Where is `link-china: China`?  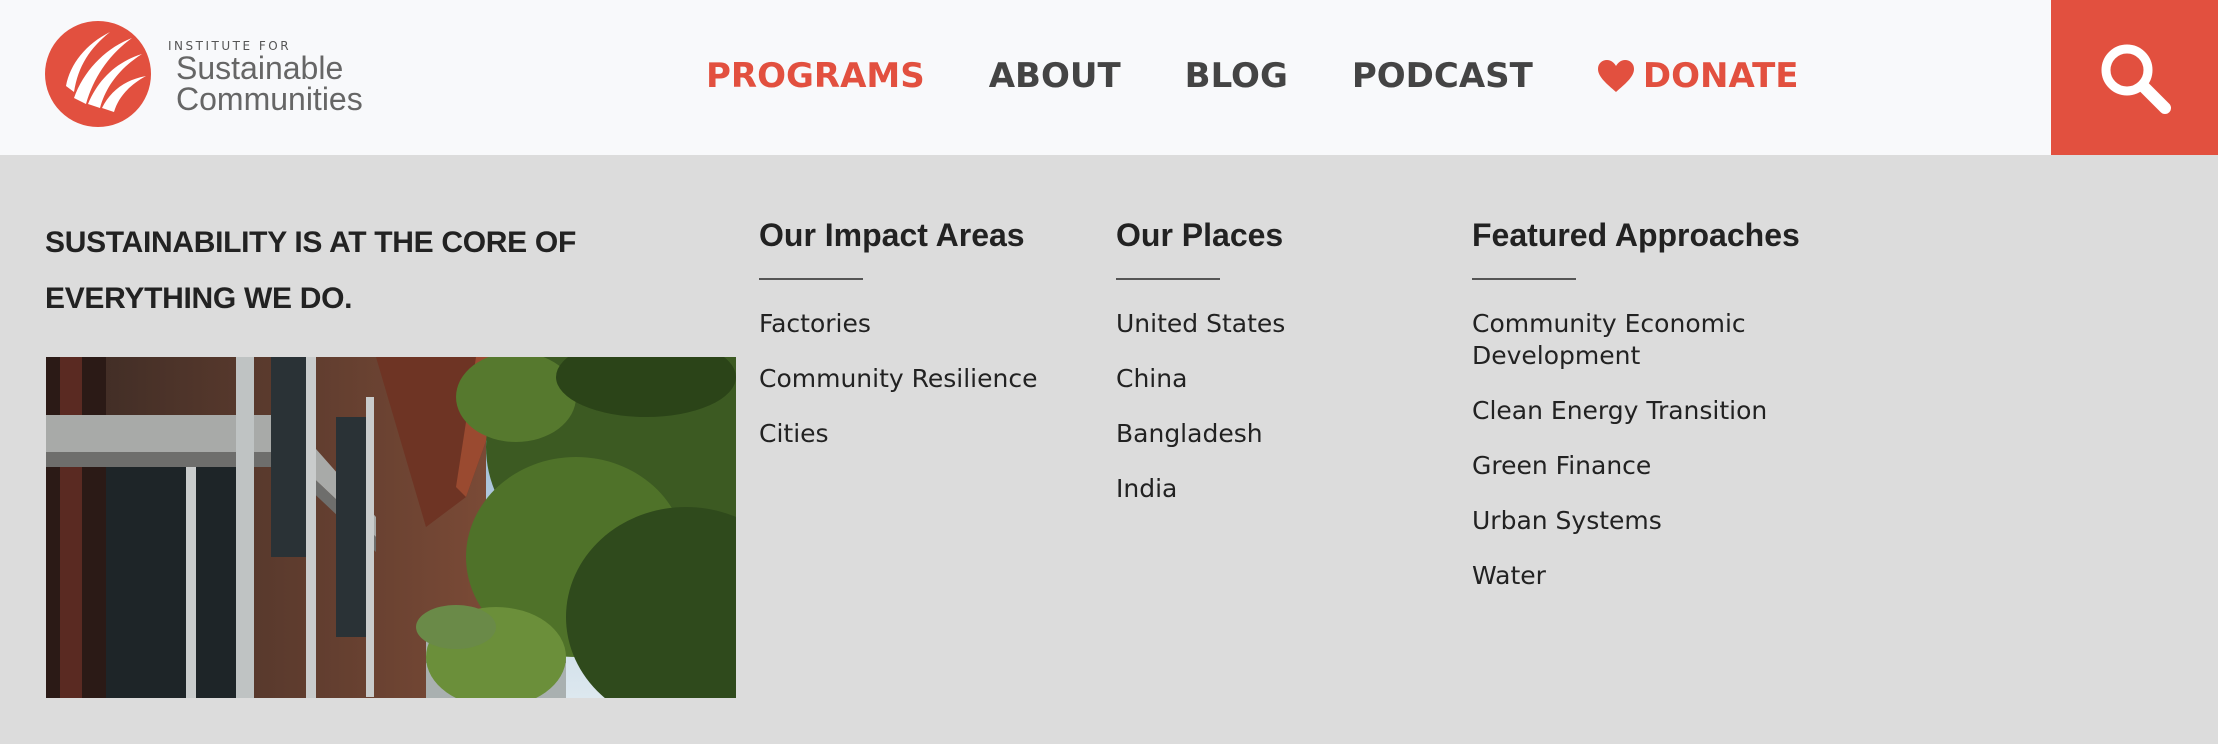 link-china: China is located at coordinates (1200, 379).